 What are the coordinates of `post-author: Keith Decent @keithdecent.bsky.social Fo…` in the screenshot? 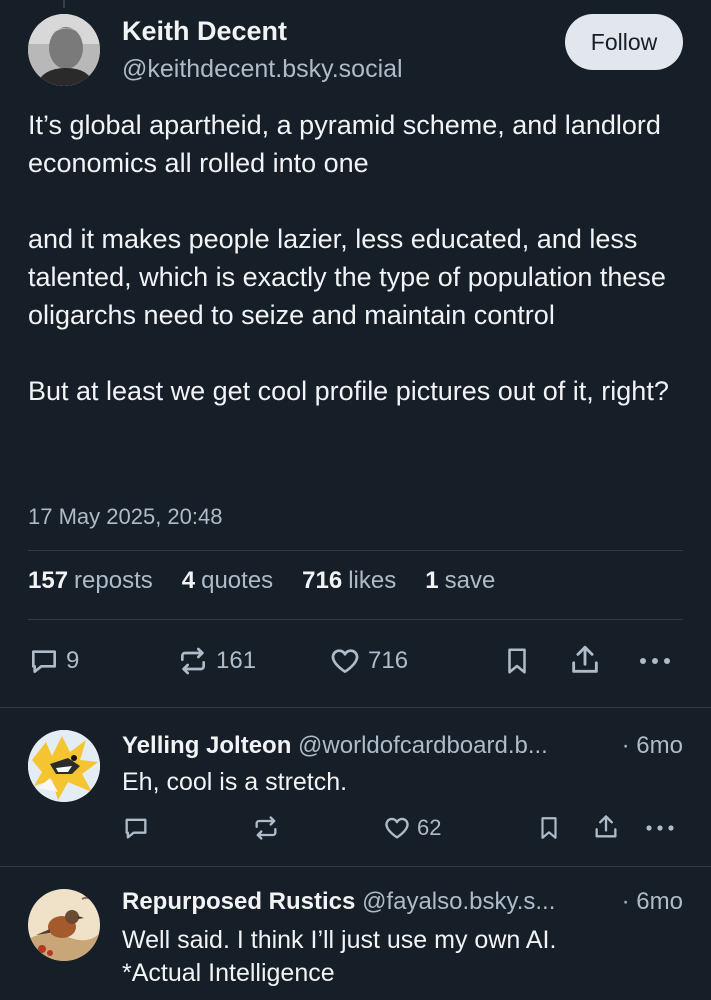 It's located at (355, 52).